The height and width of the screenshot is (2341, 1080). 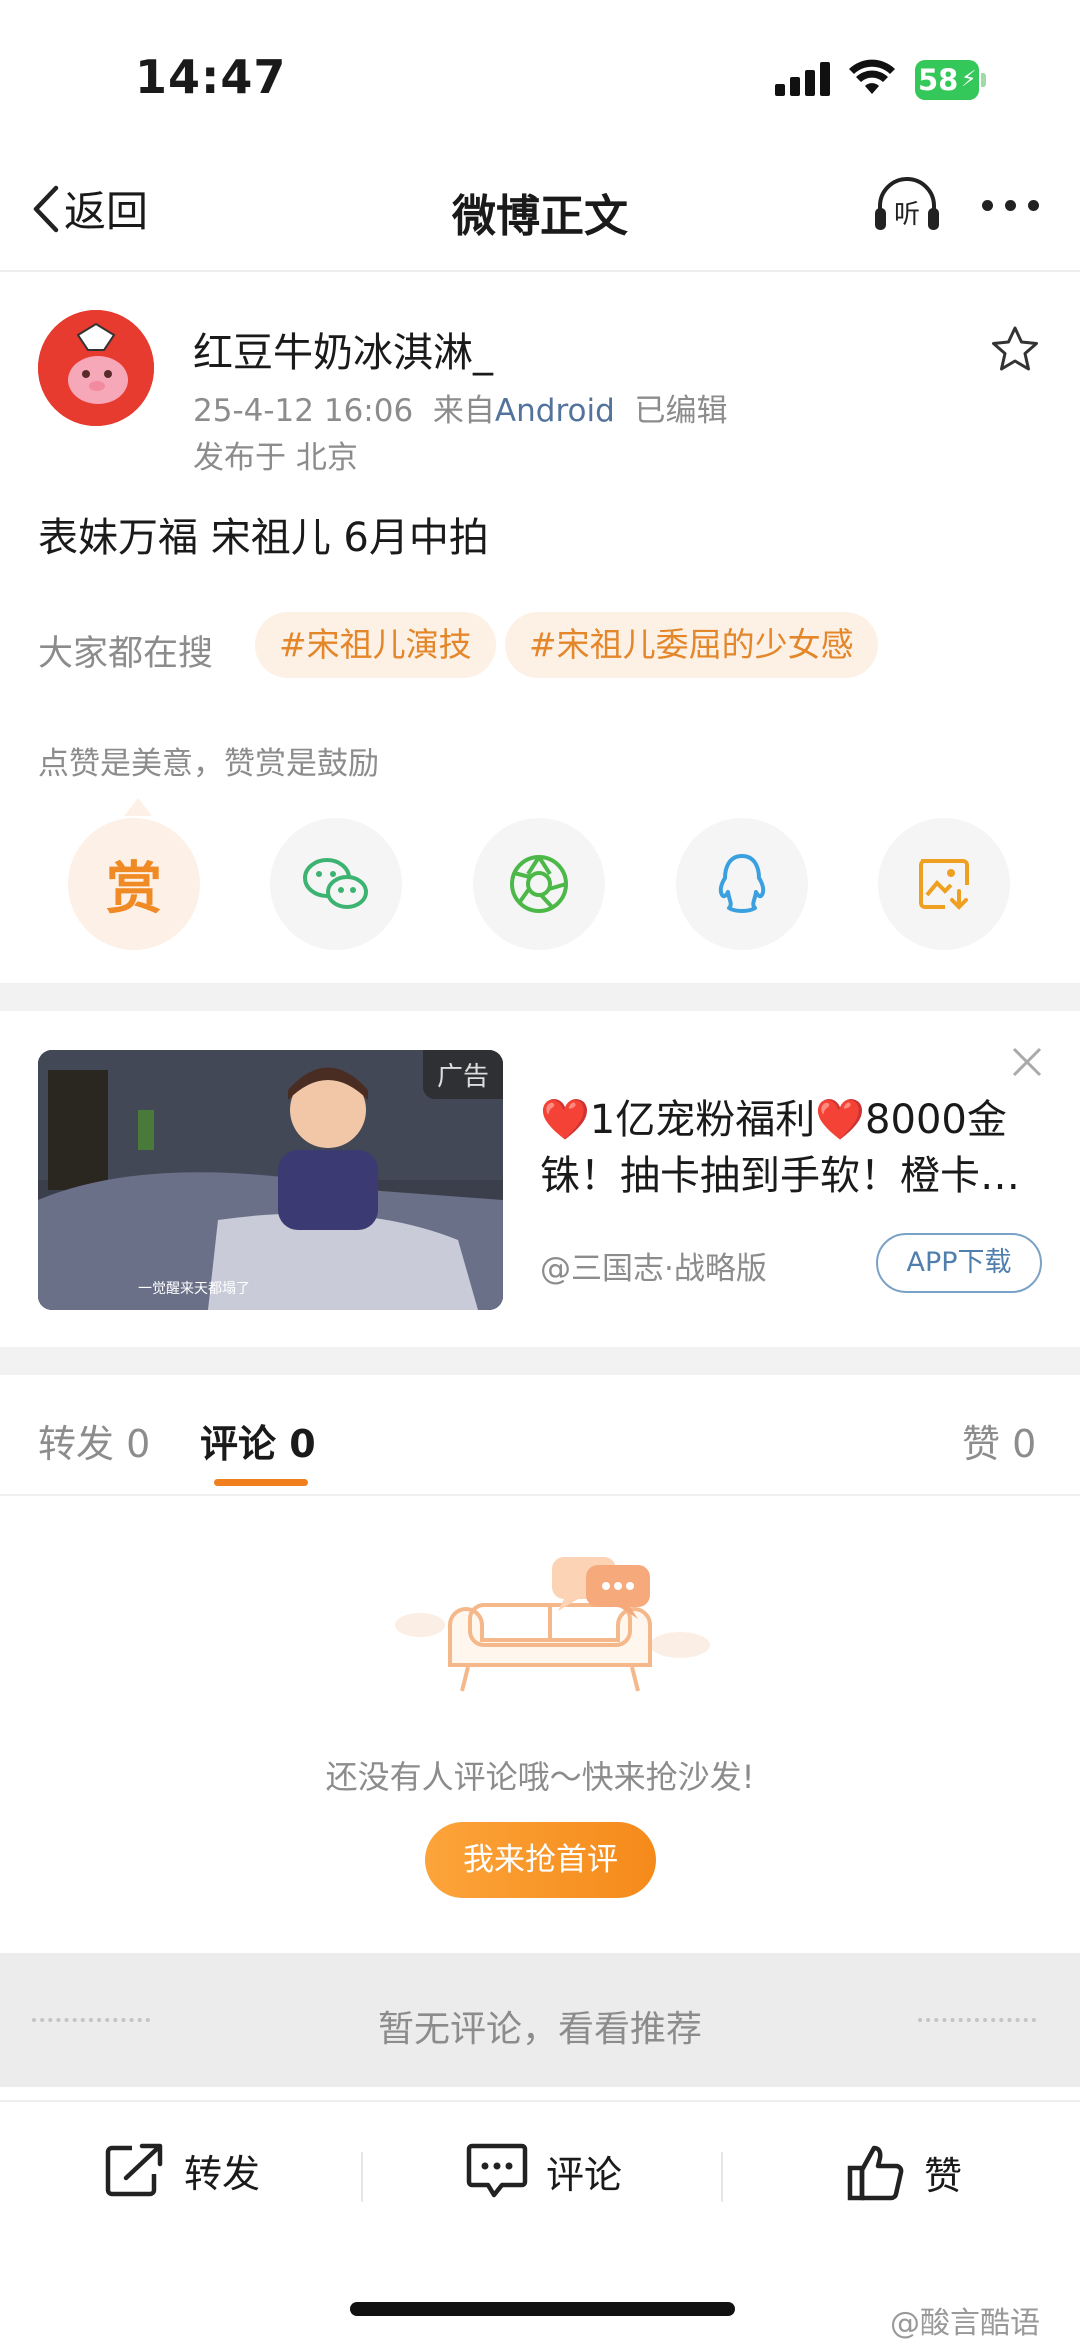 I want to click on avatar, so click(x=96, y=368).